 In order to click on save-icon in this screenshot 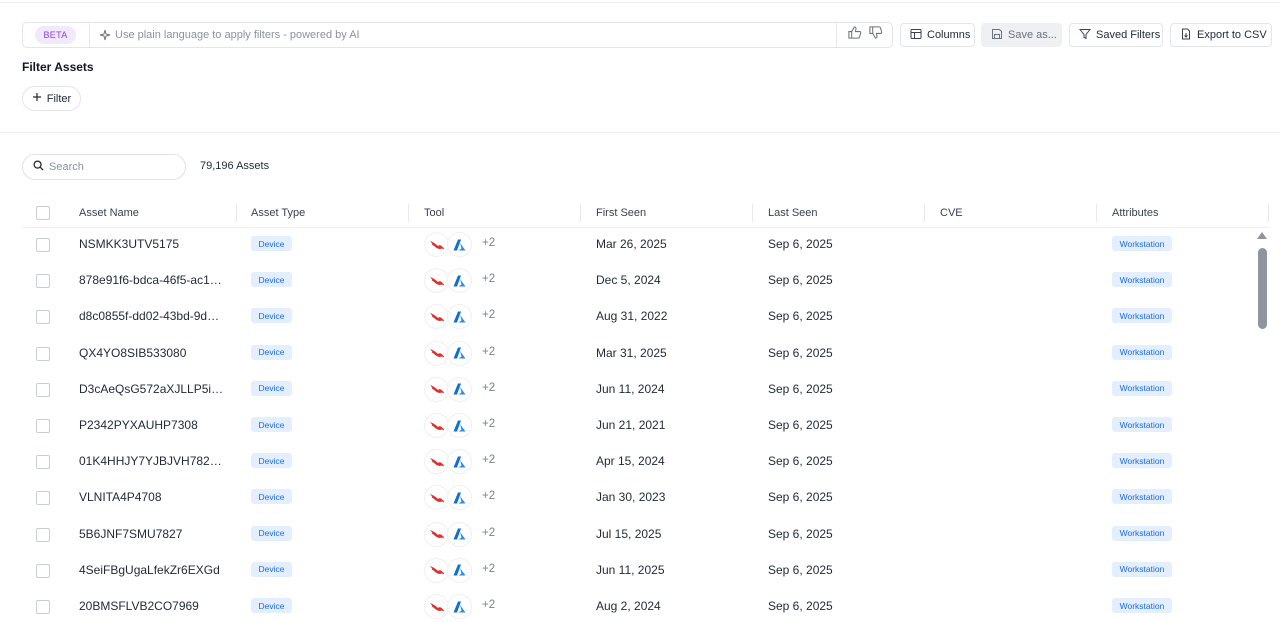, I will do `click(997, 35)`.